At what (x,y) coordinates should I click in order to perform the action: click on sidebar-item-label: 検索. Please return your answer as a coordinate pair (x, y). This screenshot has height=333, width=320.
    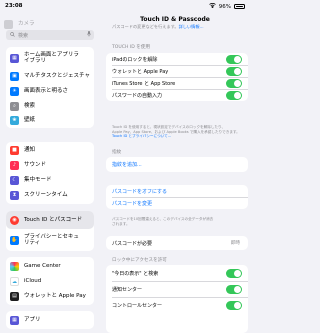
    Looking at the image, I should click on (30, 105).